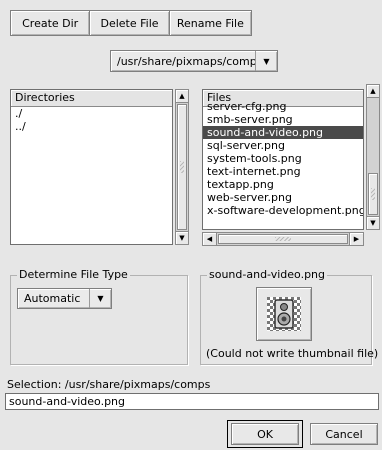 This screenshot has height=450, width=382. I want to click on delete-file-button: Delete File, so click(130, 23).